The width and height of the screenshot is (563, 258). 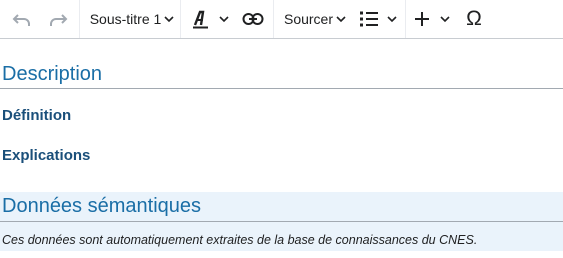 I want to click on redo-button, so click(x=58, y=19).